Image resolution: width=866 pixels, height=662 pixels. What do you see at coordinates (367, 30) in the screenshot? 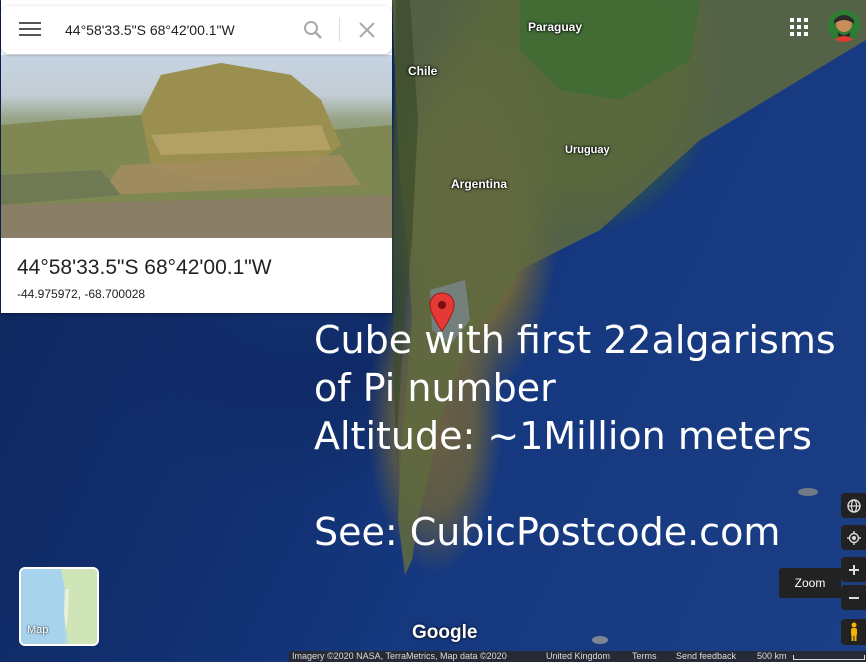
I see `close-icon` at bounding box center [367, 30].